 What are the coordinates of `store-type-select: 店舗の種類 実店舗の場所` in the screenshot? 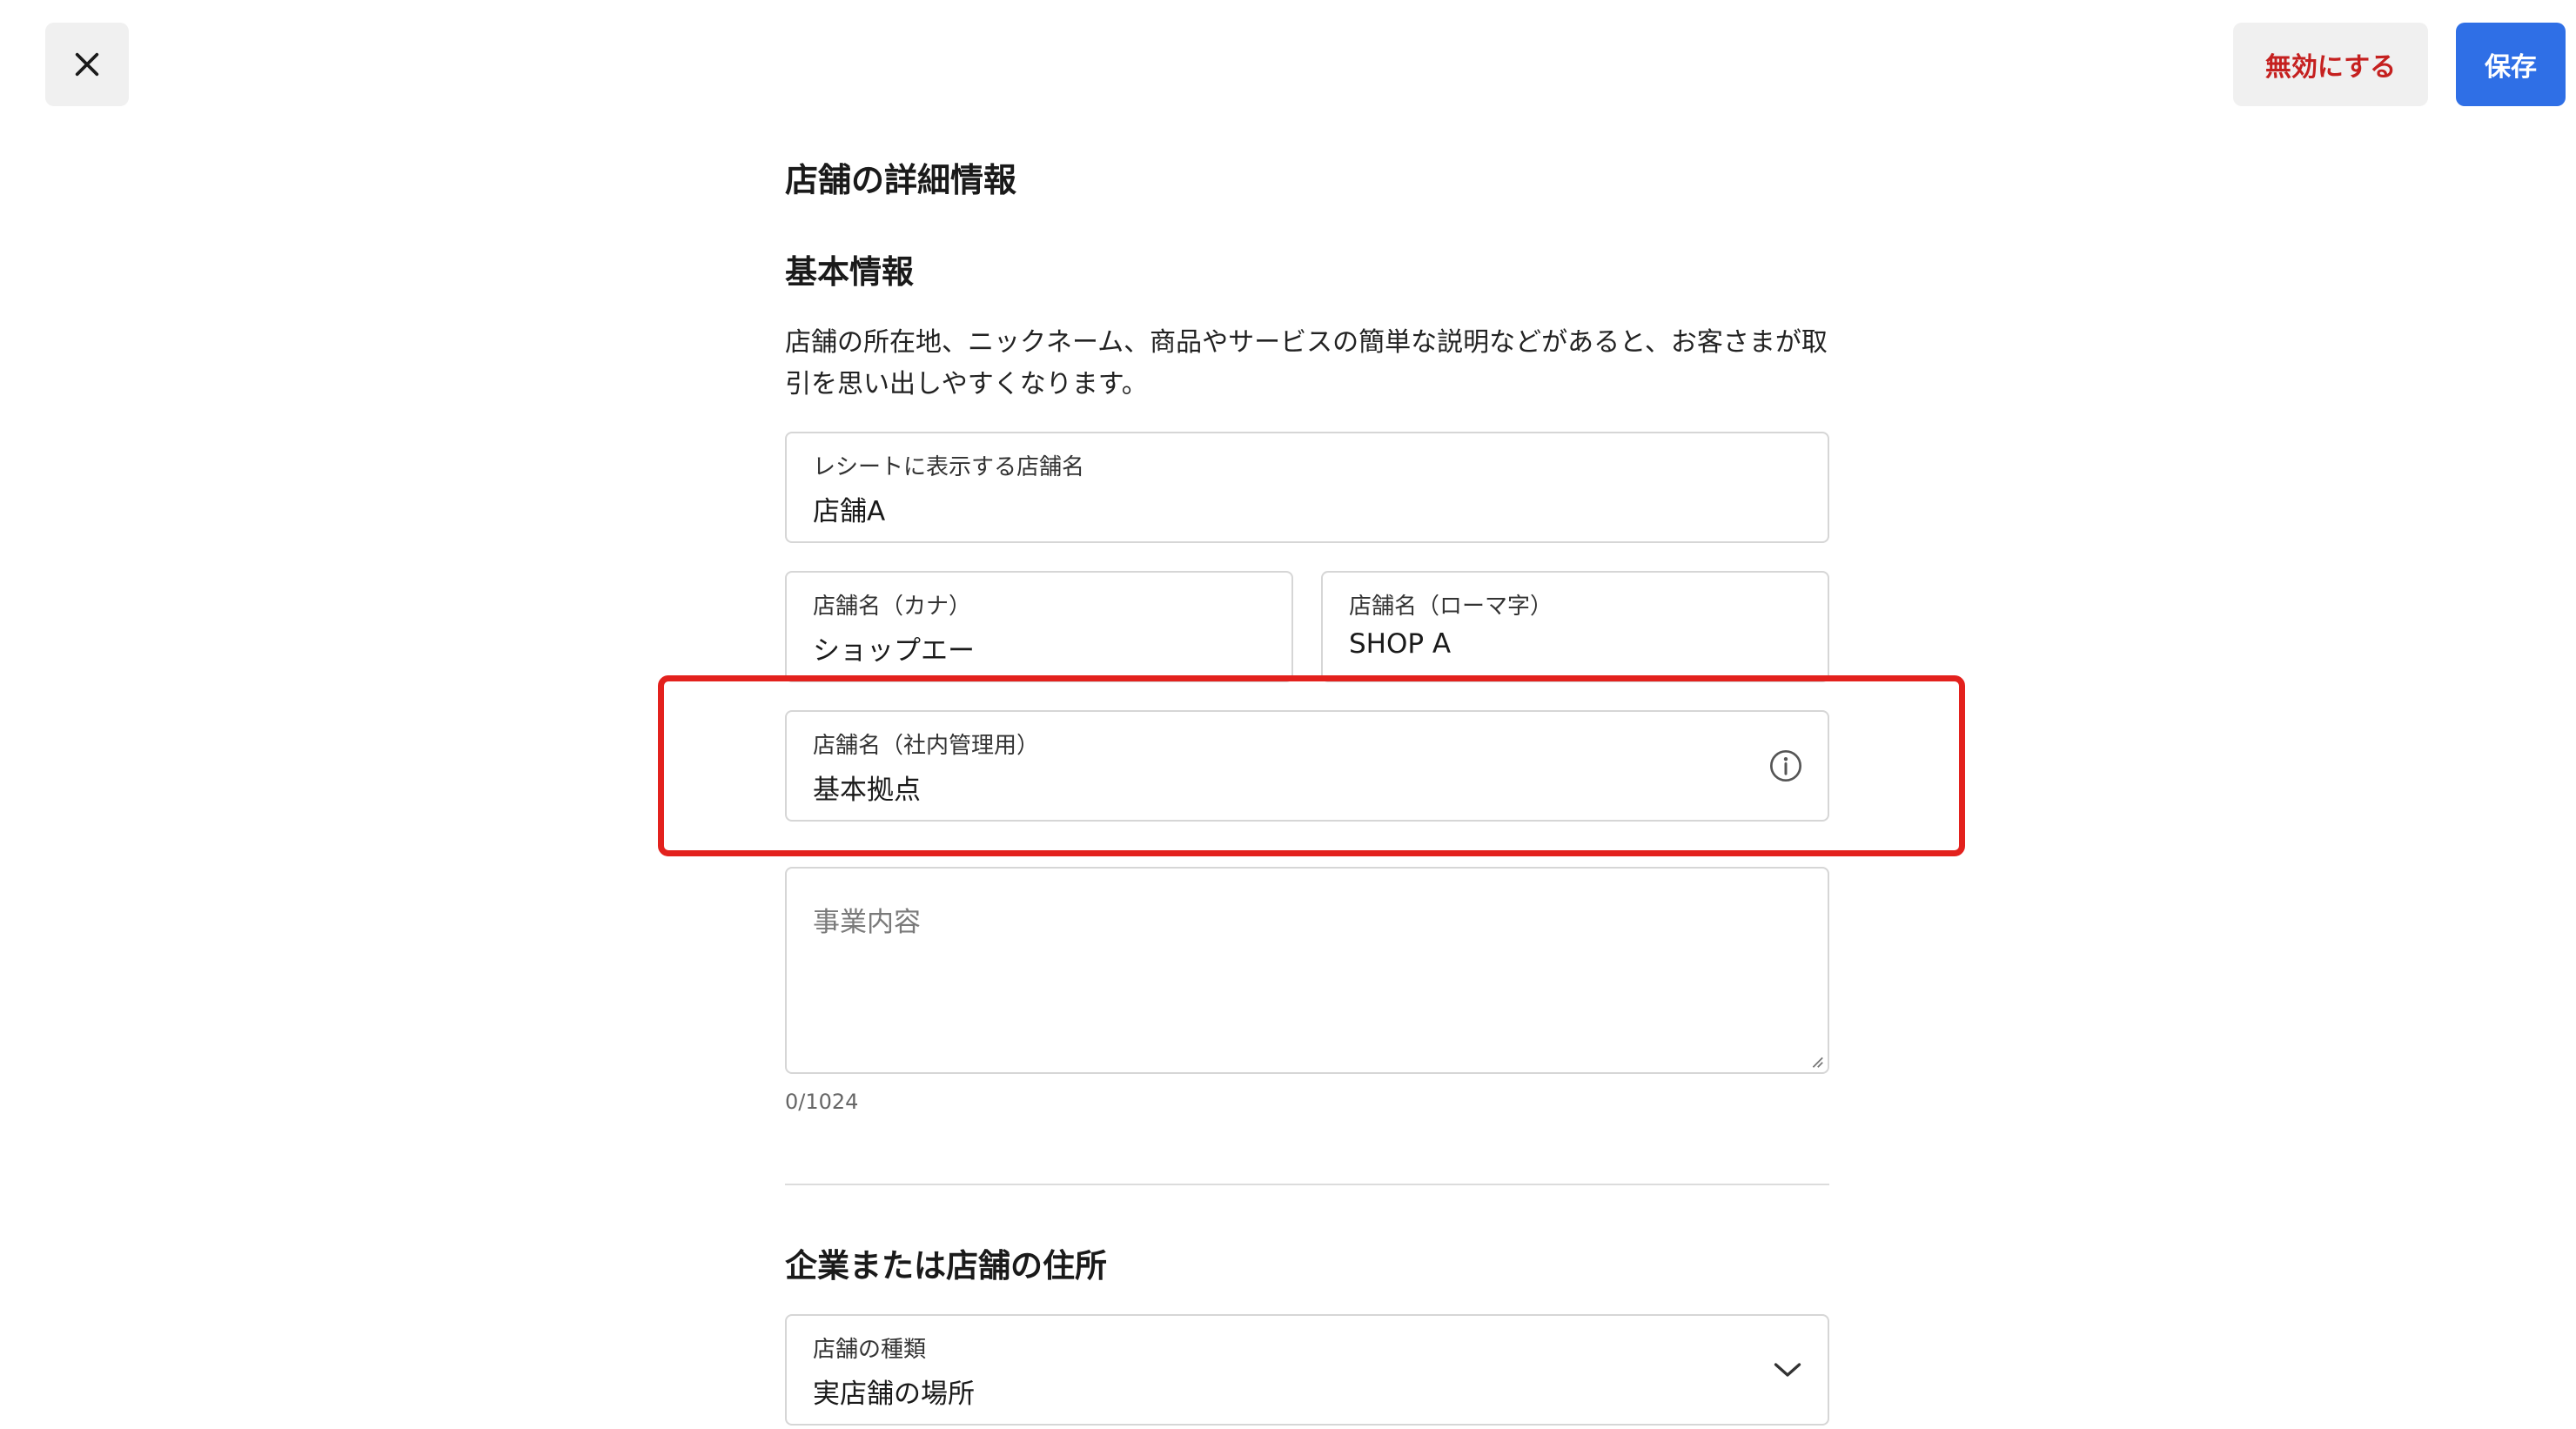 It's located at (1307, 1370).